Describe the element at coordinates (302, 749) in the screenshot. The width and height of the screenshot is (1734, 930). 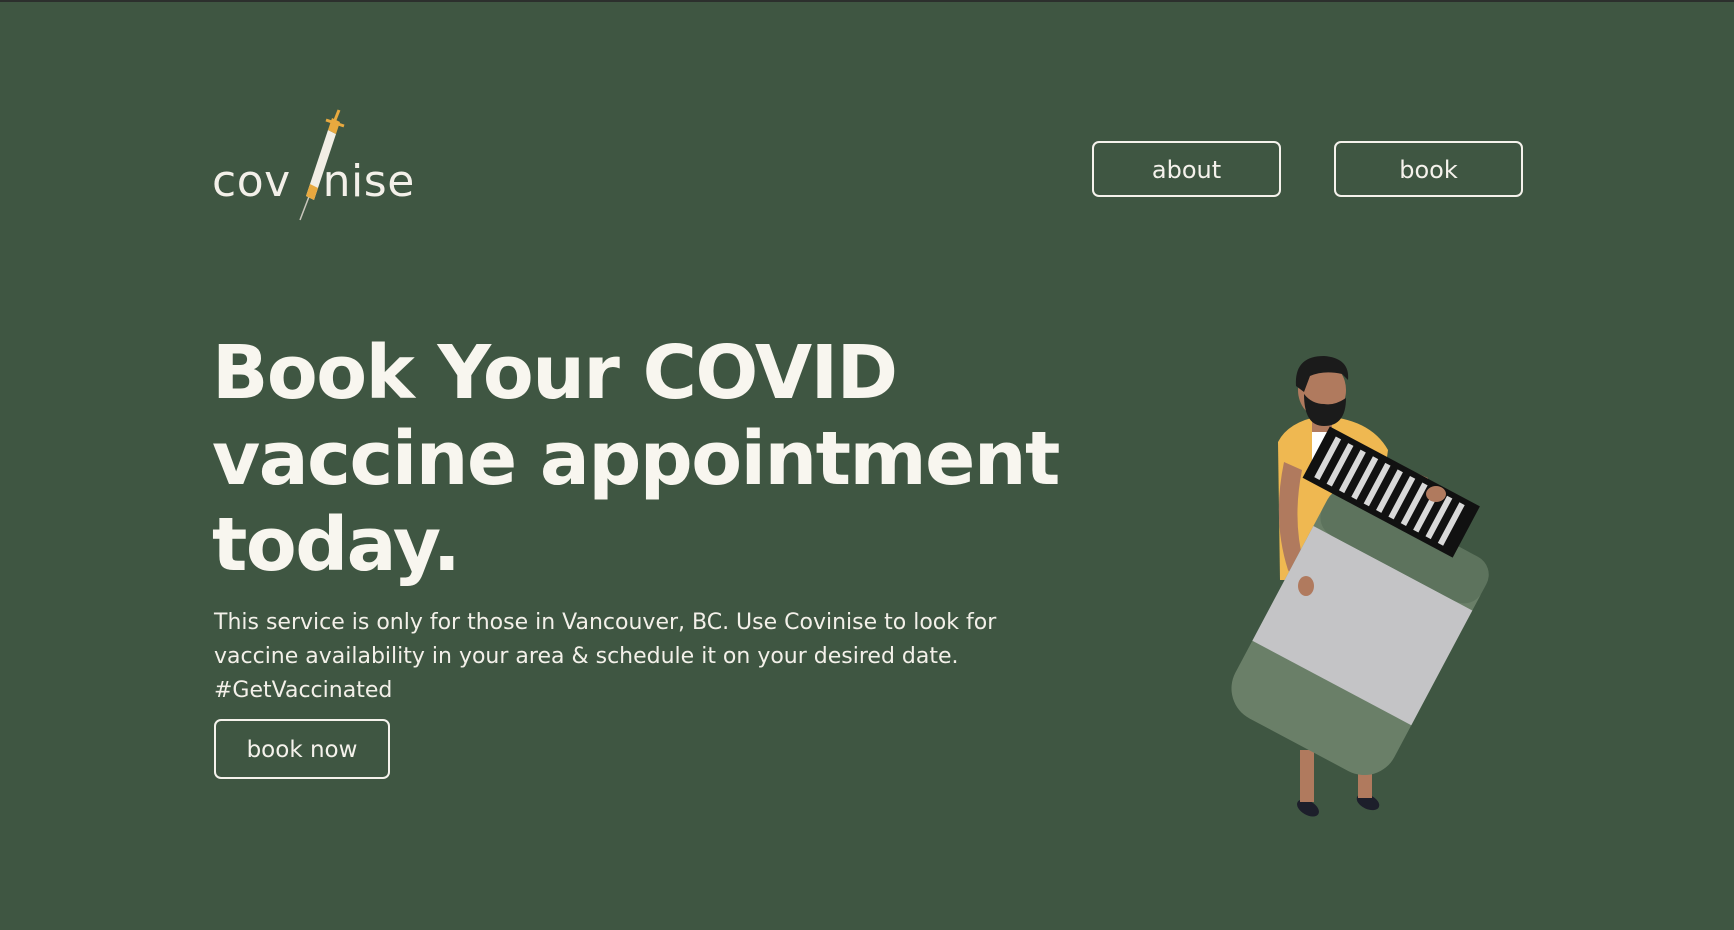
I see `book-now-button: book now` at that location.